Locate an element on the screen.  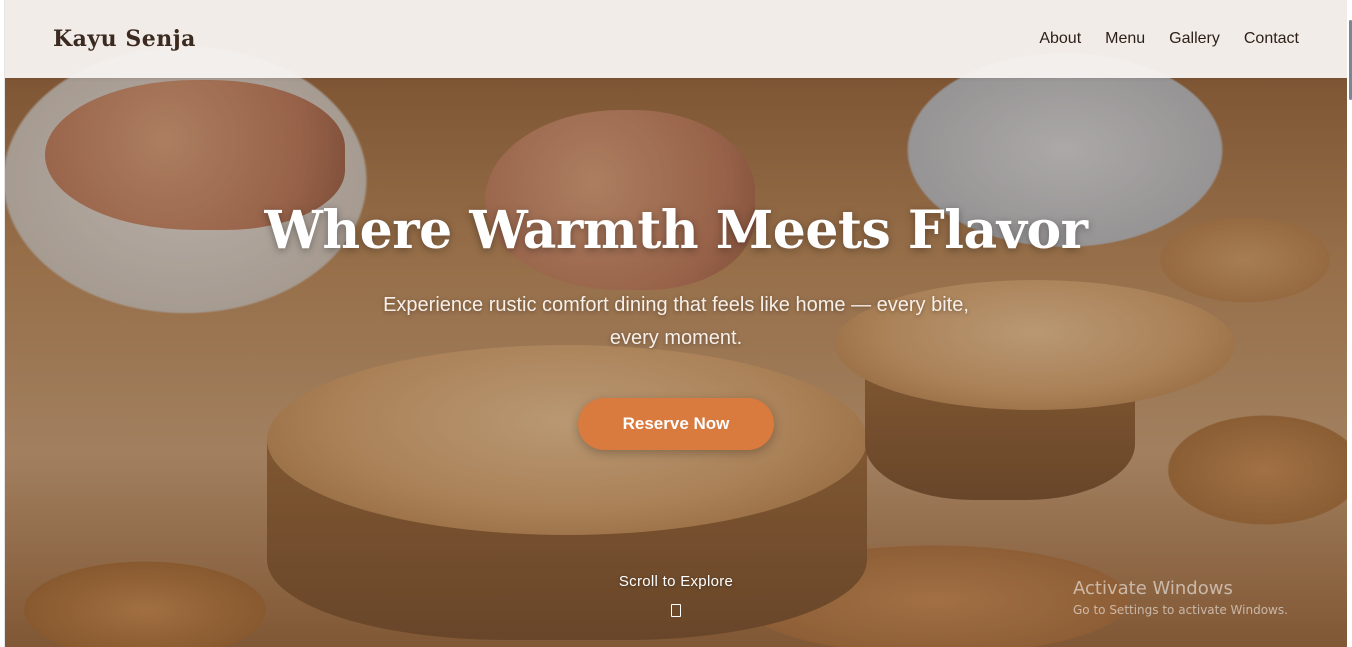
top-navbar: Kayu Senja About Menu Gallery Contact is located at coordinates (676, 39).